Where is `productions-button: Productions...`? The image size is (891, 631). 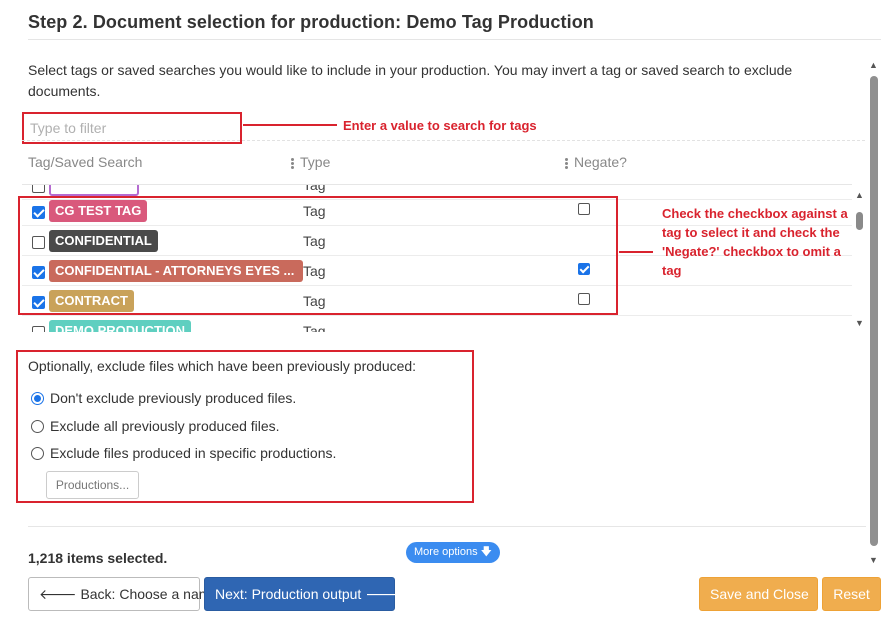
productions-button: Productions... is located at coordinates (92, 485).